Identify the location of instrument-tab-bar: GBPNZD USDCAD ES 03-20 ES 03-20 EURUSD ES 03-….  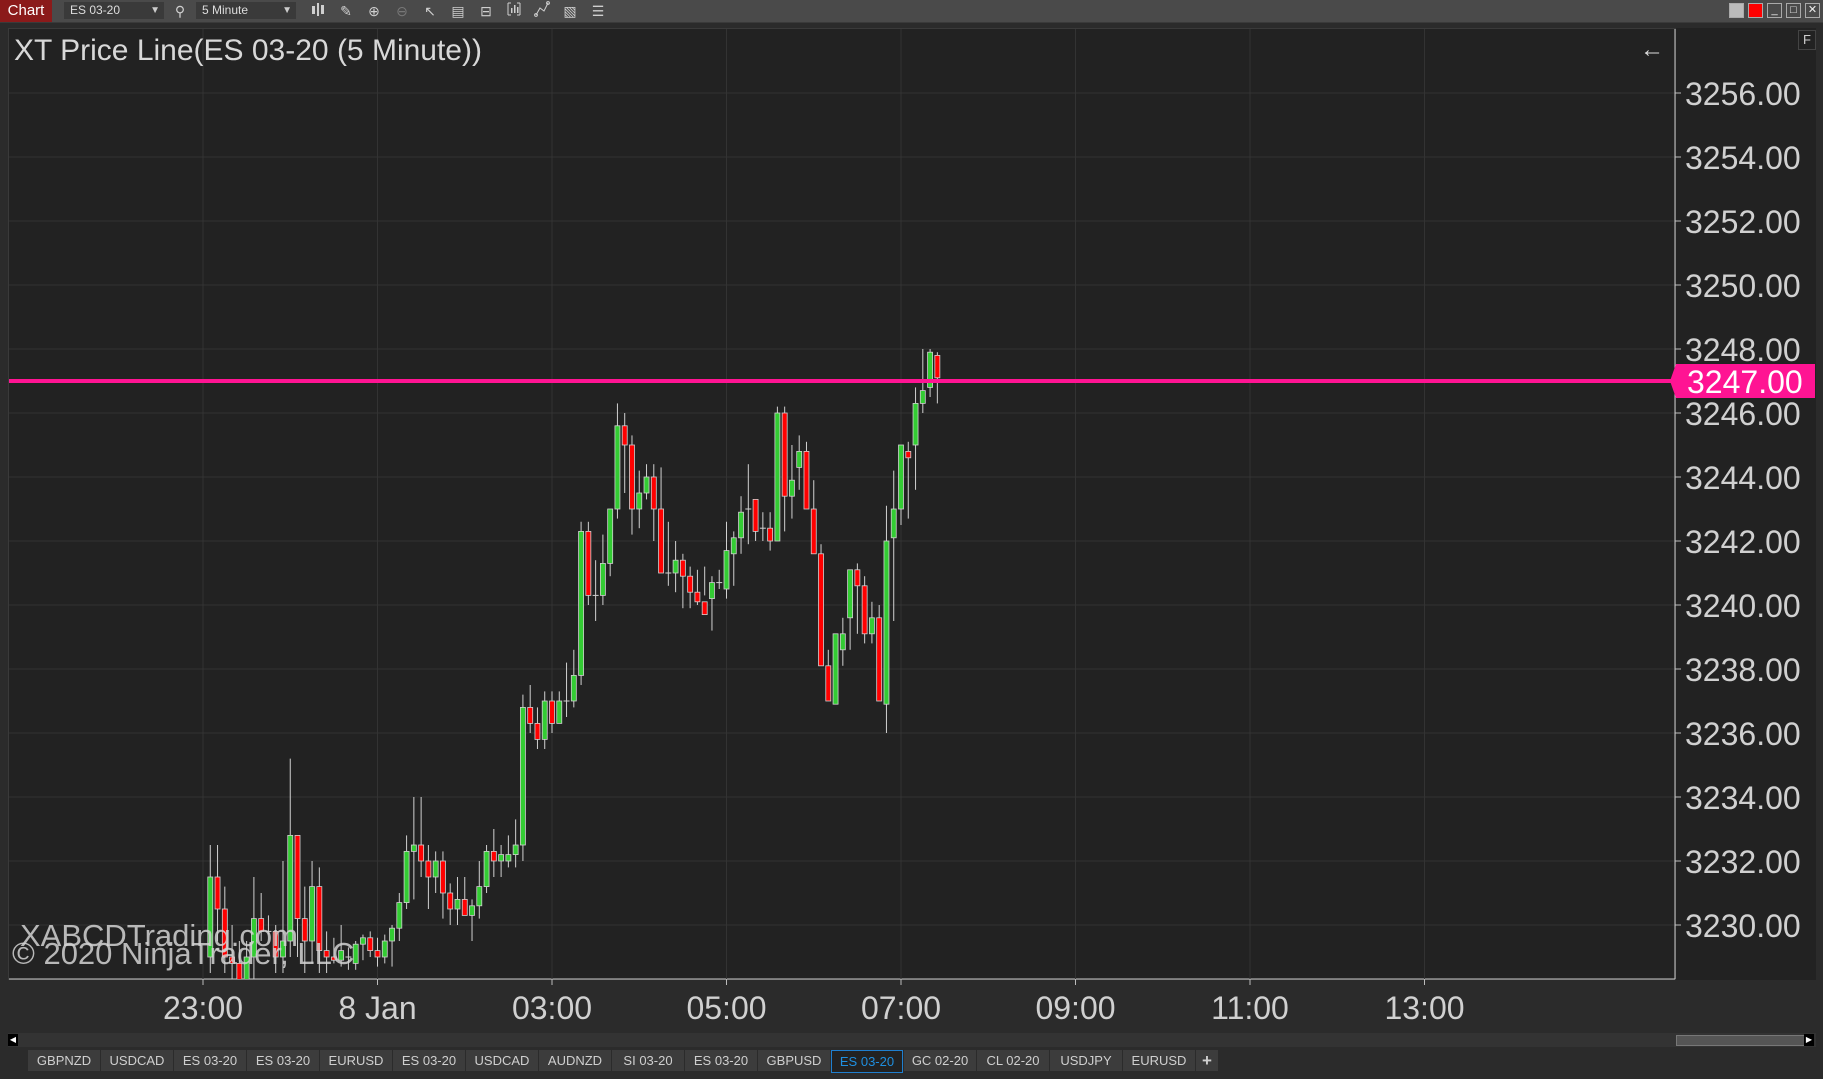
(911, 1064).